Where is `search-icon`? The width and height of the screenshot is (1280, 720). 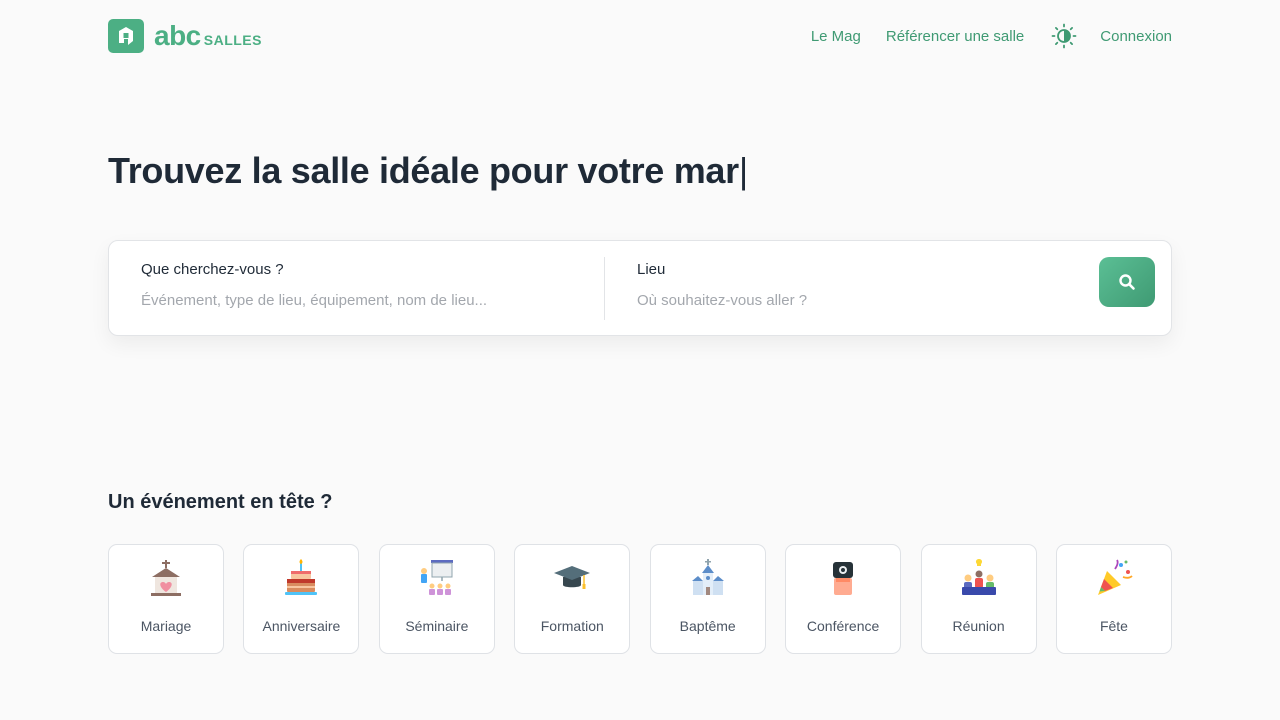 search-icon is located at coordinates (1127, 282).